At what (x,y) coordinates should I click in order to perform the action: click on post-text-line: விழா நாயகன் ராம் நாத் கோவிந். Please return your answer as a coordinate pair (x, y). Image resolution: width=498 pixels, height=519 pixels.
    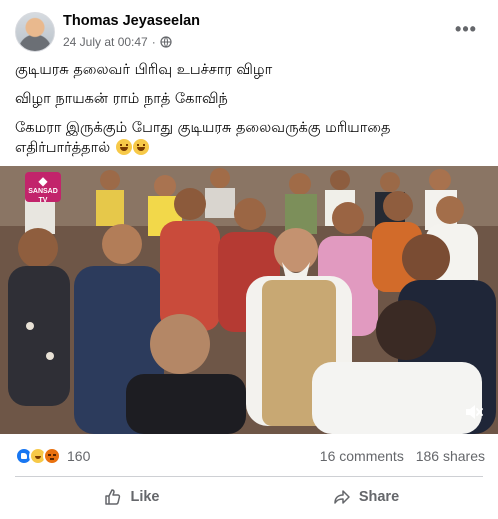
    Looking at the image, I should click on (121, 99).